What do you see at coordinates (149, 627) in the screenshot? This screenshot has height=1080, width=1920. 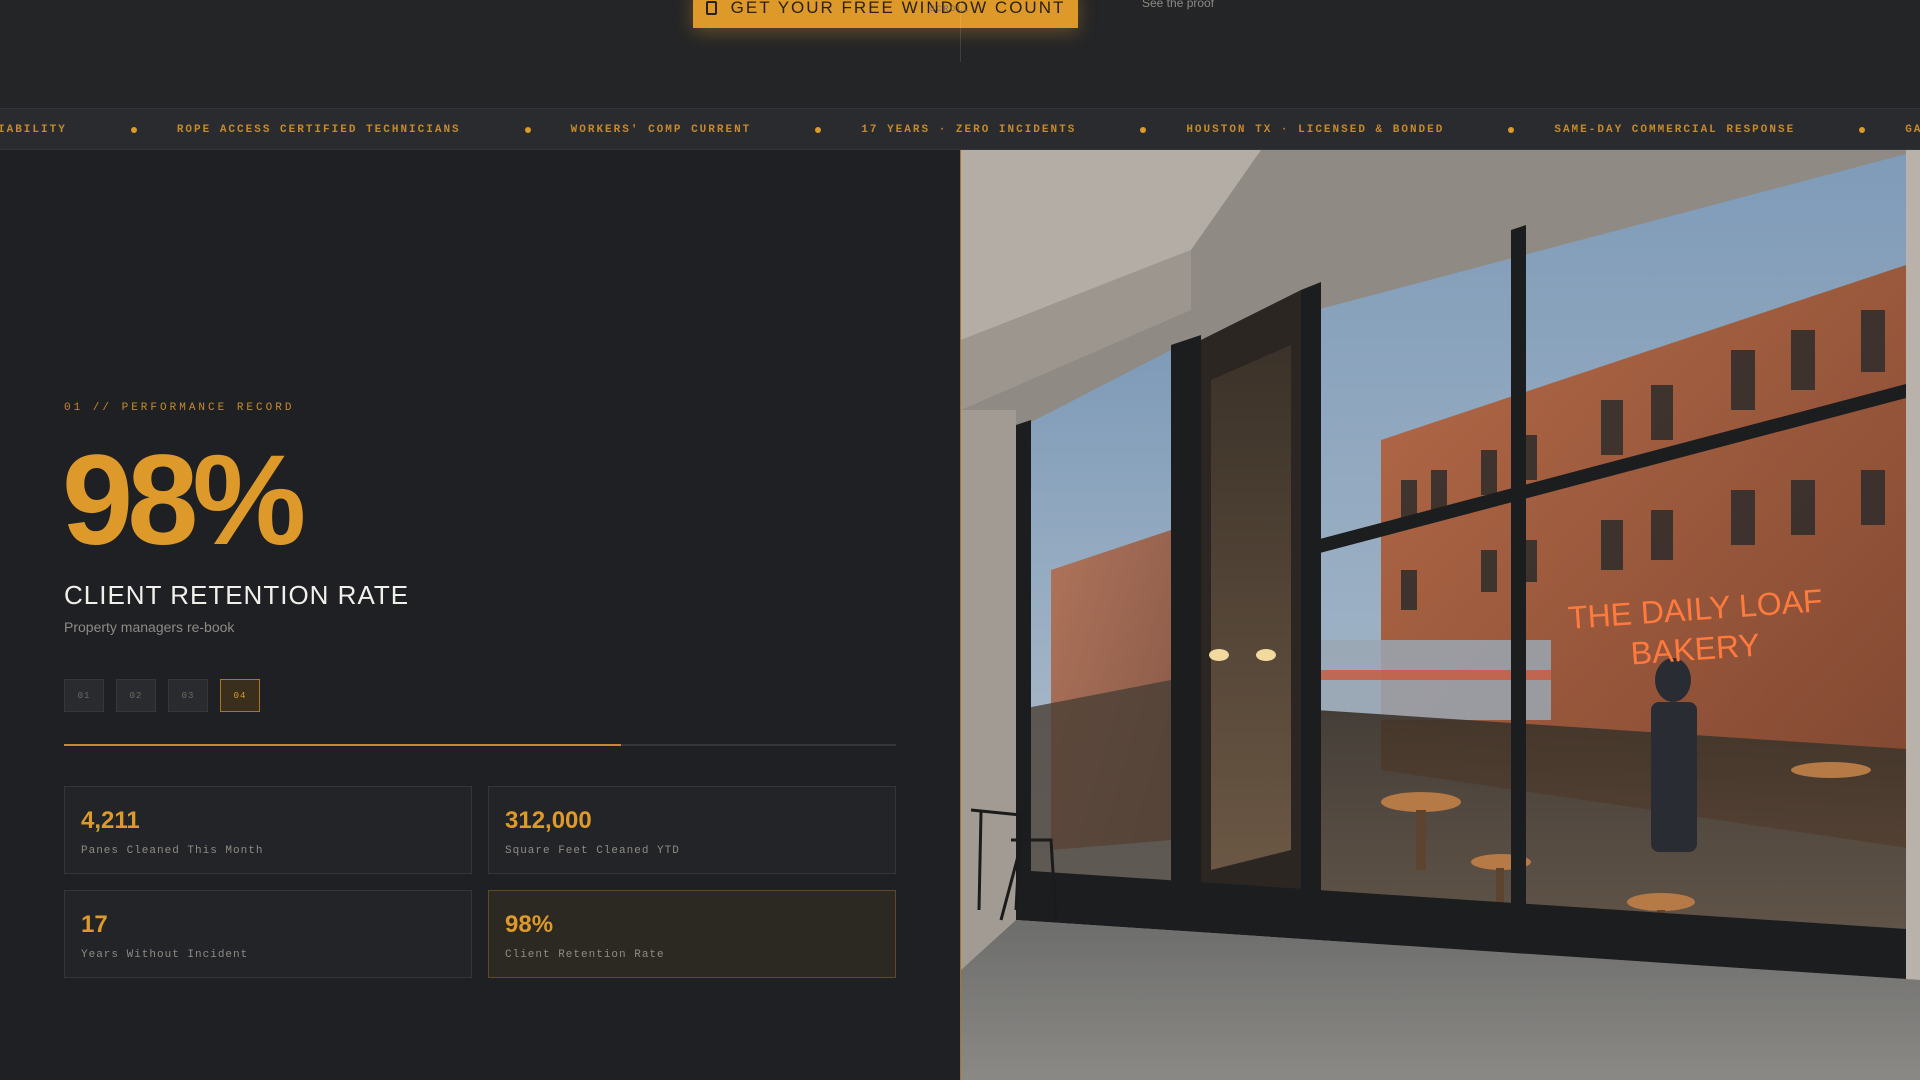 I see `stat-subtitle: Property managers re-book` at bounding box center [149, 627].